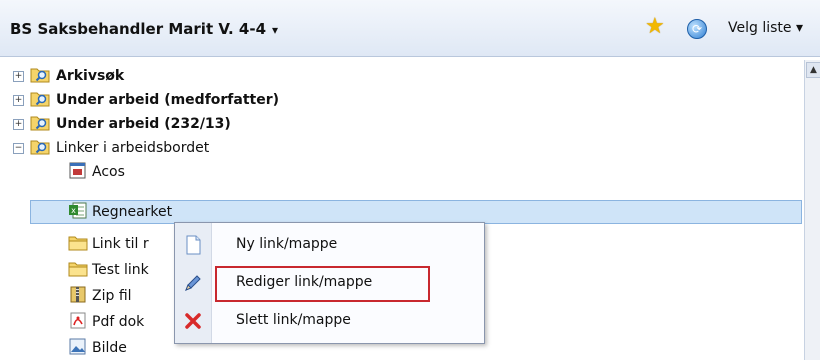 The image size is (820, 360). I want to click on svg-text: x, so click(73, 210).